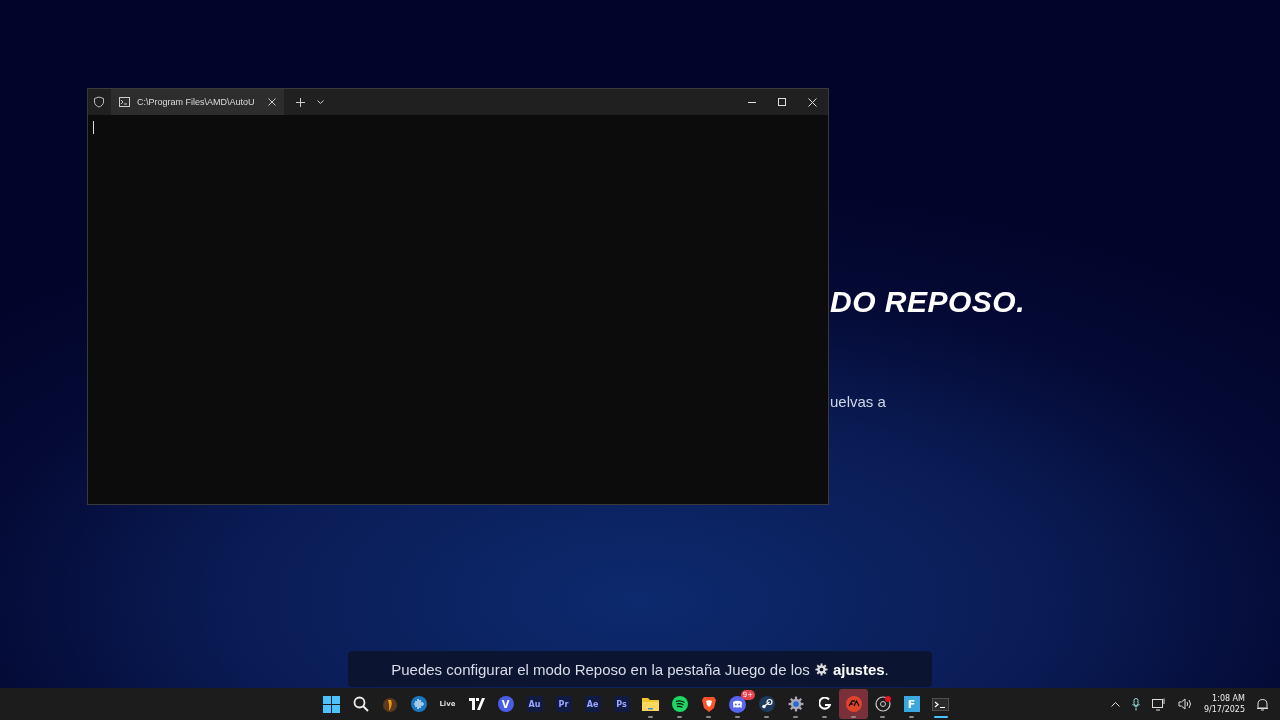 This screenshot has height=720, width=1280. What do you see at coordinates (300, 102) in the screenshot?
I see `new-tab-icon` at bounding box center [300, 102].